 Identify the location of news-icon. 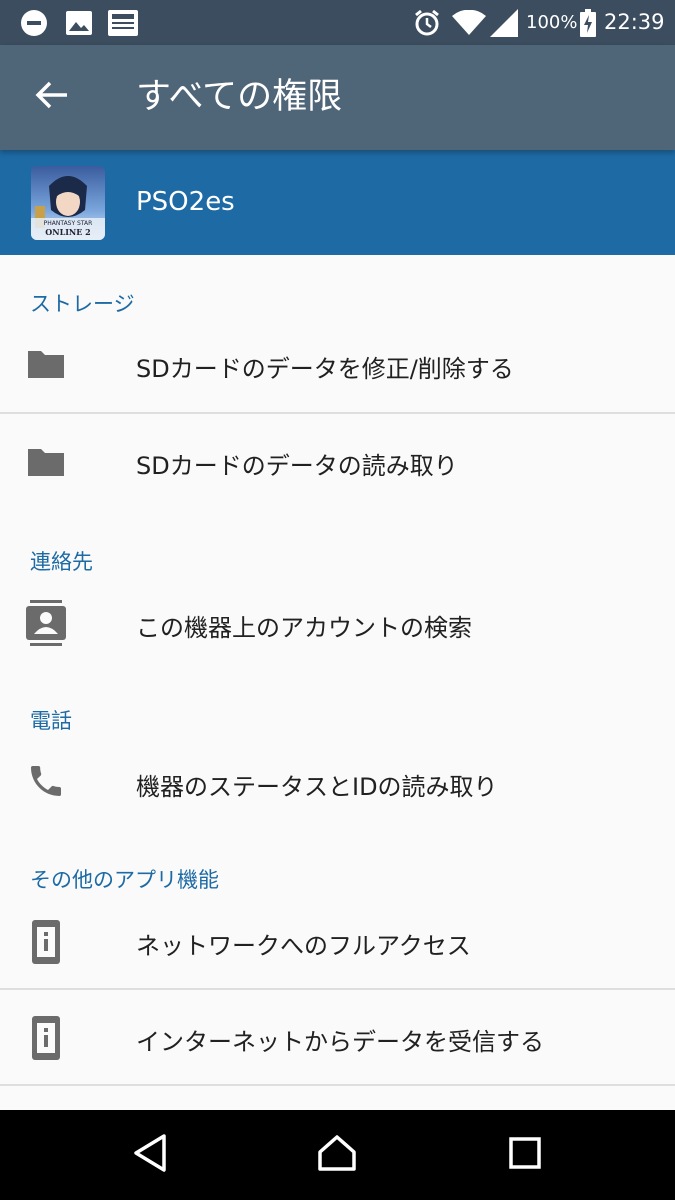
(123, 22).